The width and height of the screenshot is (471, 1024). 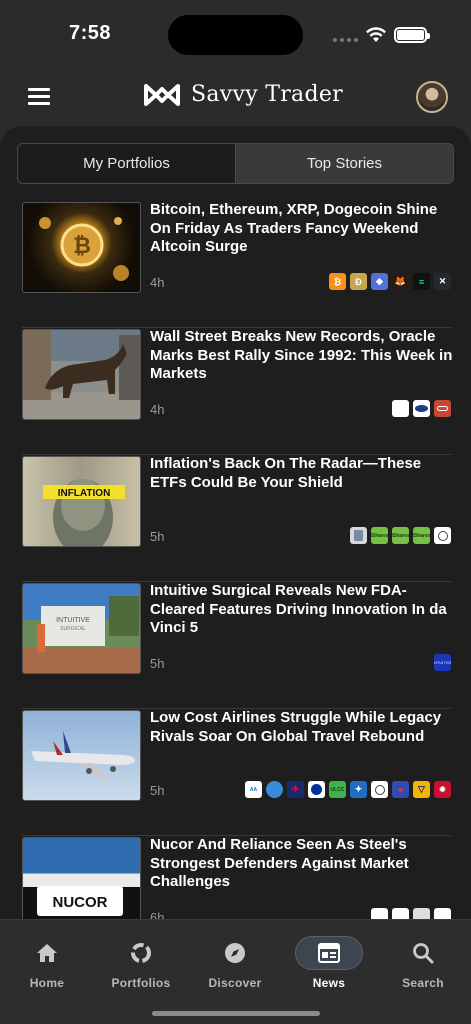 I want to click on ford-logo-icon, so click(x=421, y=408).